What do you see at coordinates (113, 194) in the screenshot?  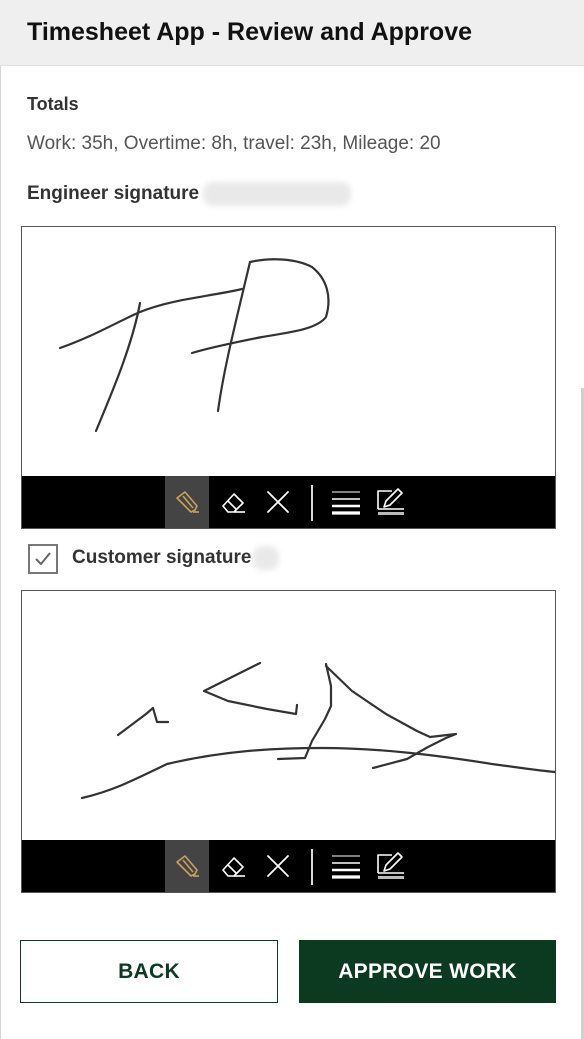 I see `engineer-signature-label: Engineer signature` at bounding box center [113, 194].